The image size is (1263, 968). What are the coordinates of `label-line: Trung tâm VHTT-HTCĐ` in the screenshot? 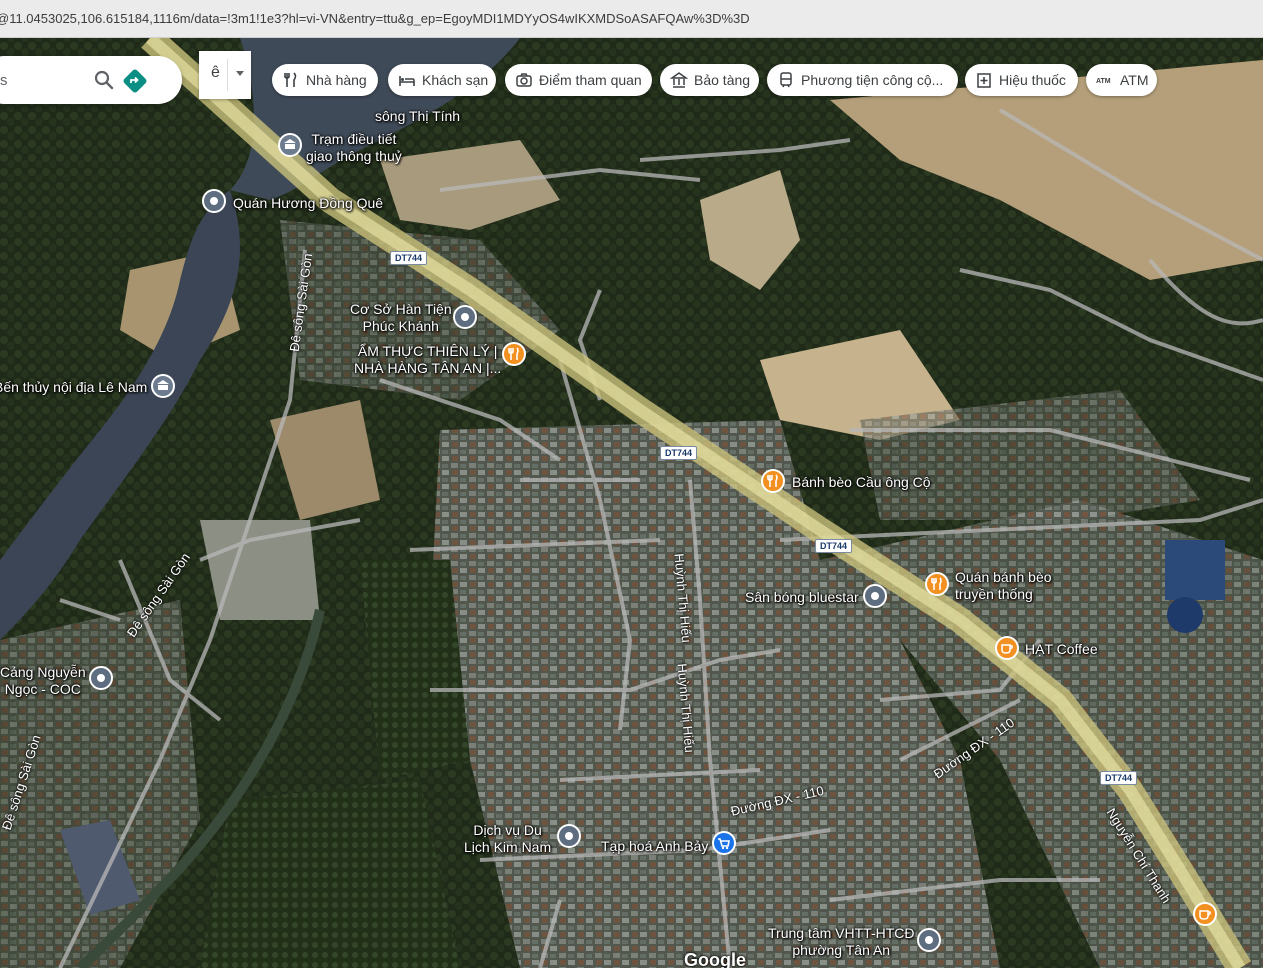 It's located at (841, 933).